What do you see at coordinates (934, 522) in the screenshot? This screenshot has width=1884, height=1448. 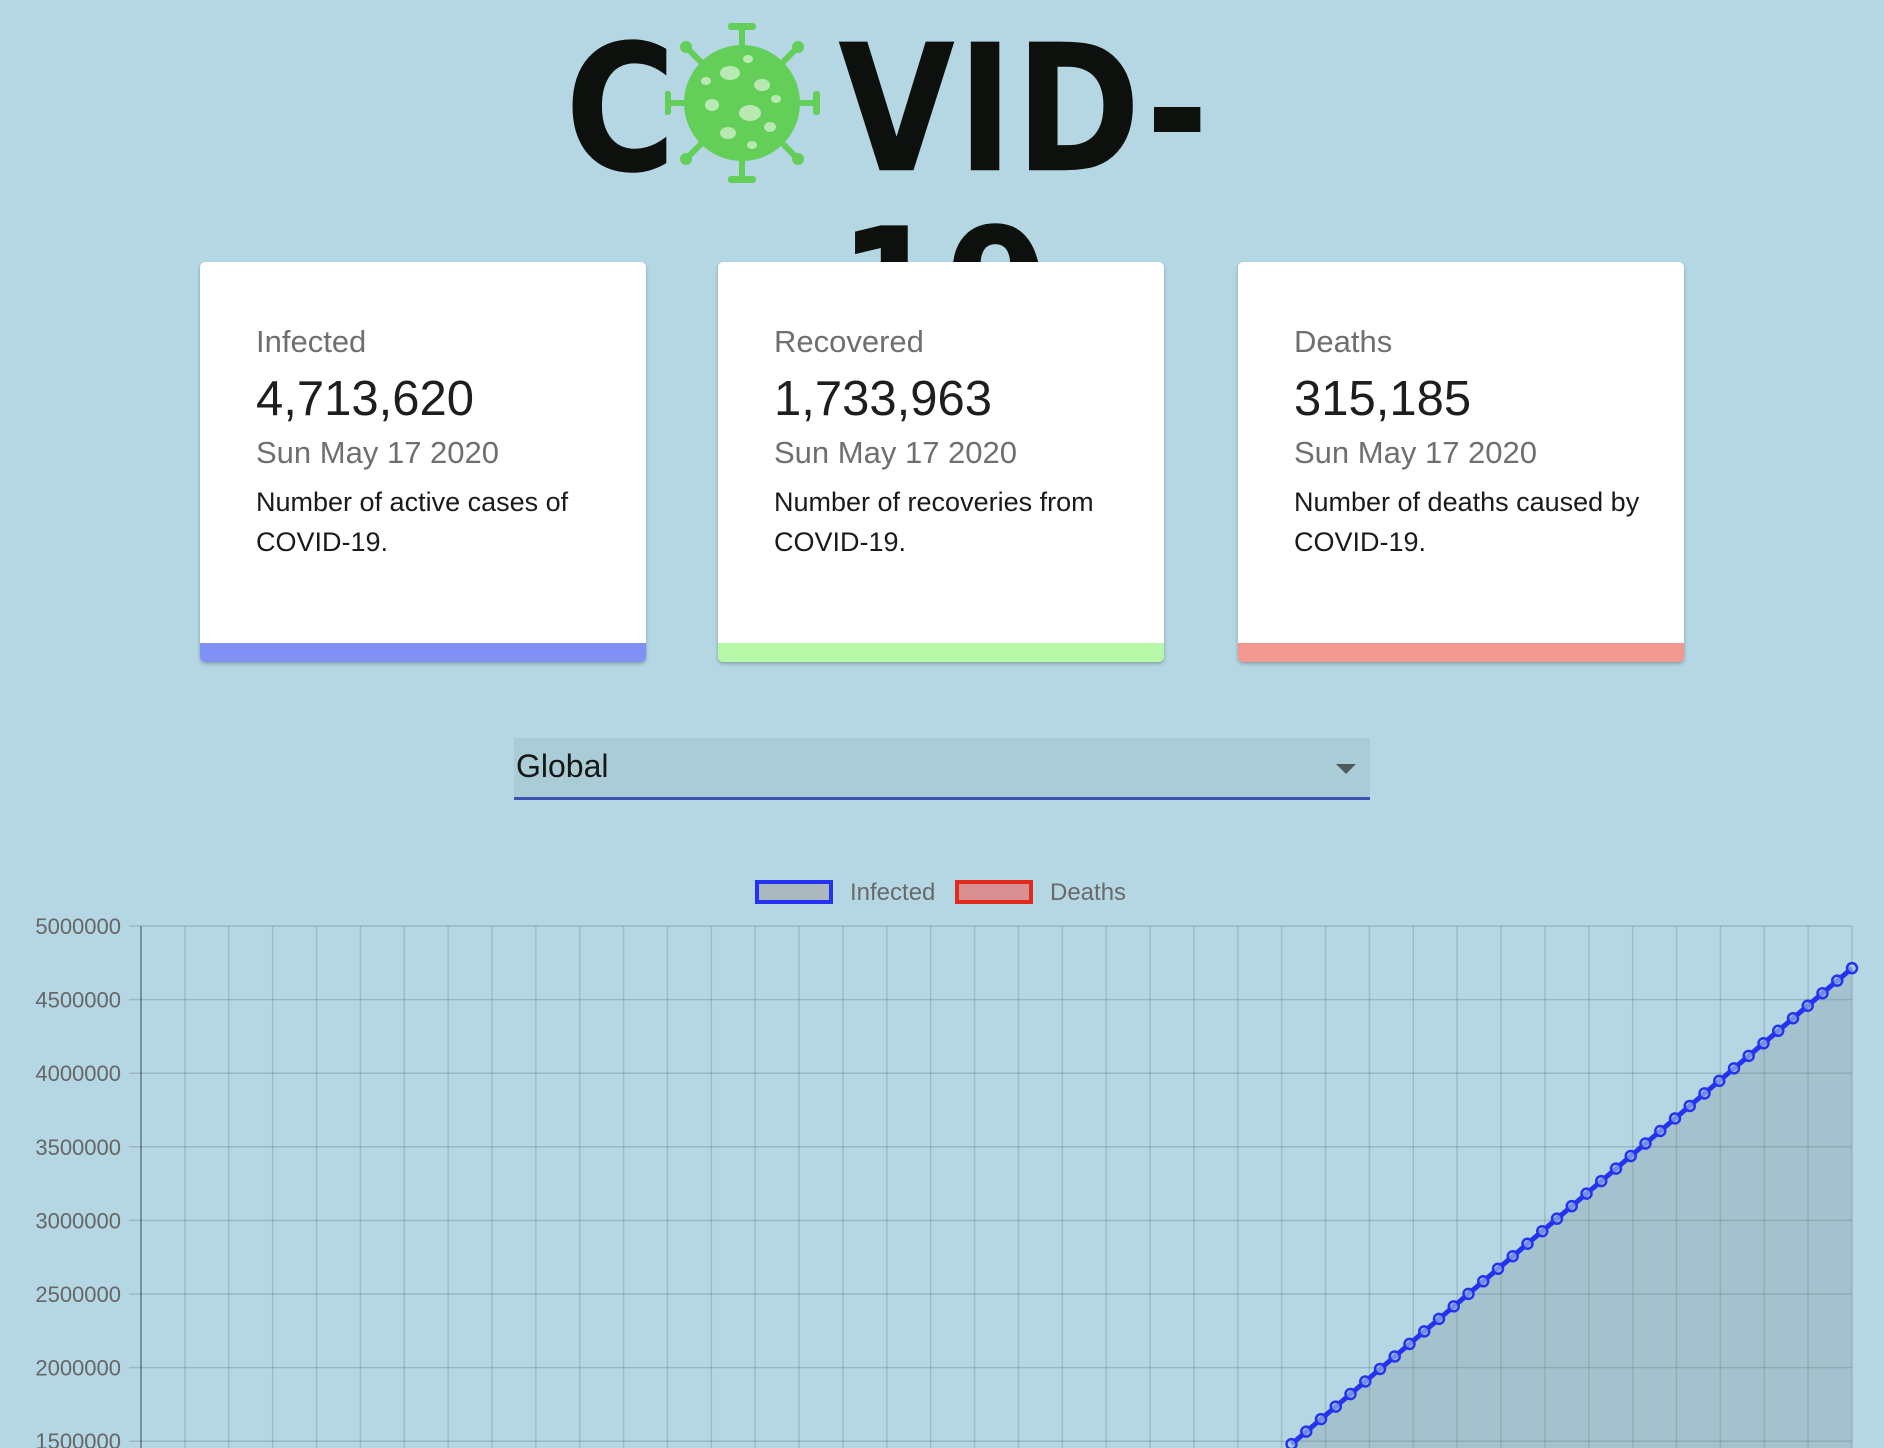 I see `card-description: Number of recoveries from COVID-19.` at bounding box center [934, 522].